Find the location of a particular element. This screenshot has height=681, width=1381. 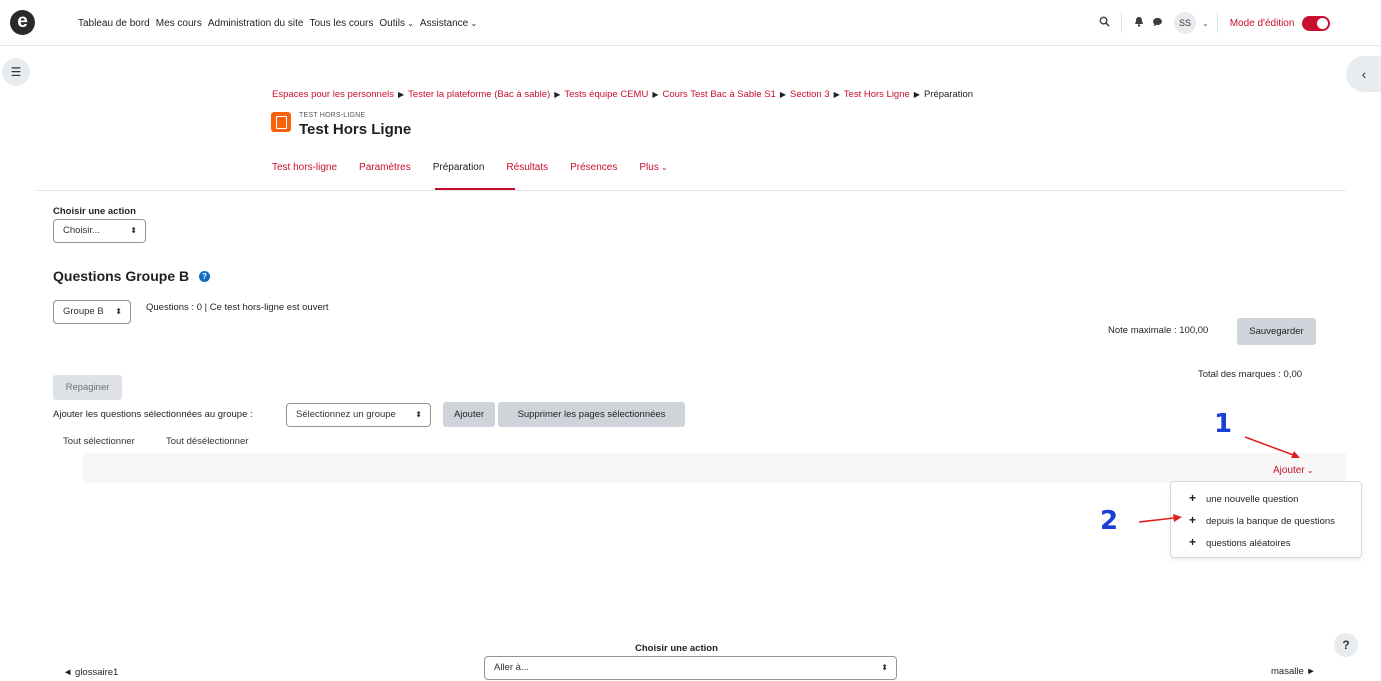

add-from-bank-item: + depuis la banque de questions is located at coordinates (1262, 520).